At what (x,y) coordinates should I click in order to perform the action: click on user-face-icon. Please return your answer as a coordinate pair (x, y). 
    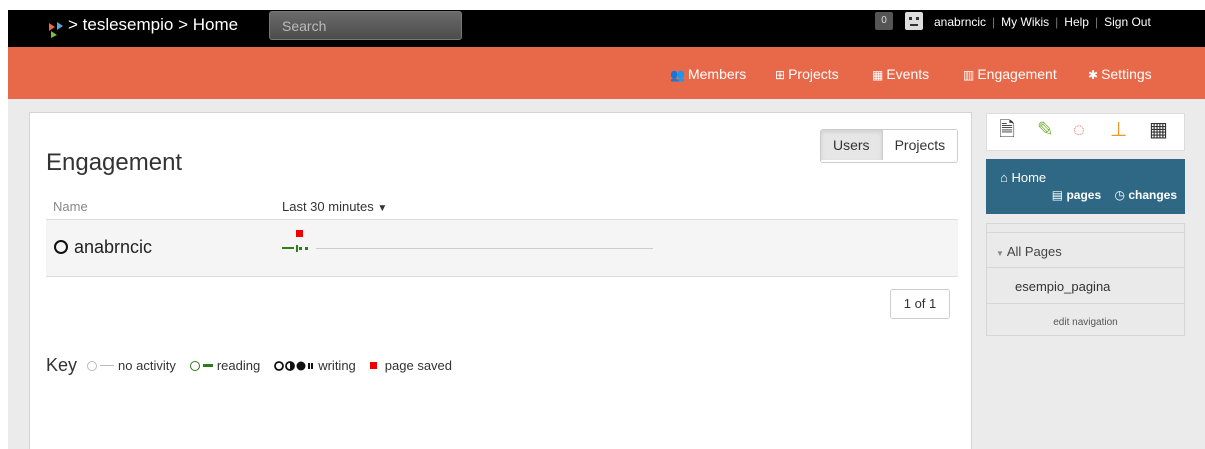
    Looking at the image, I should click on (914, 21).